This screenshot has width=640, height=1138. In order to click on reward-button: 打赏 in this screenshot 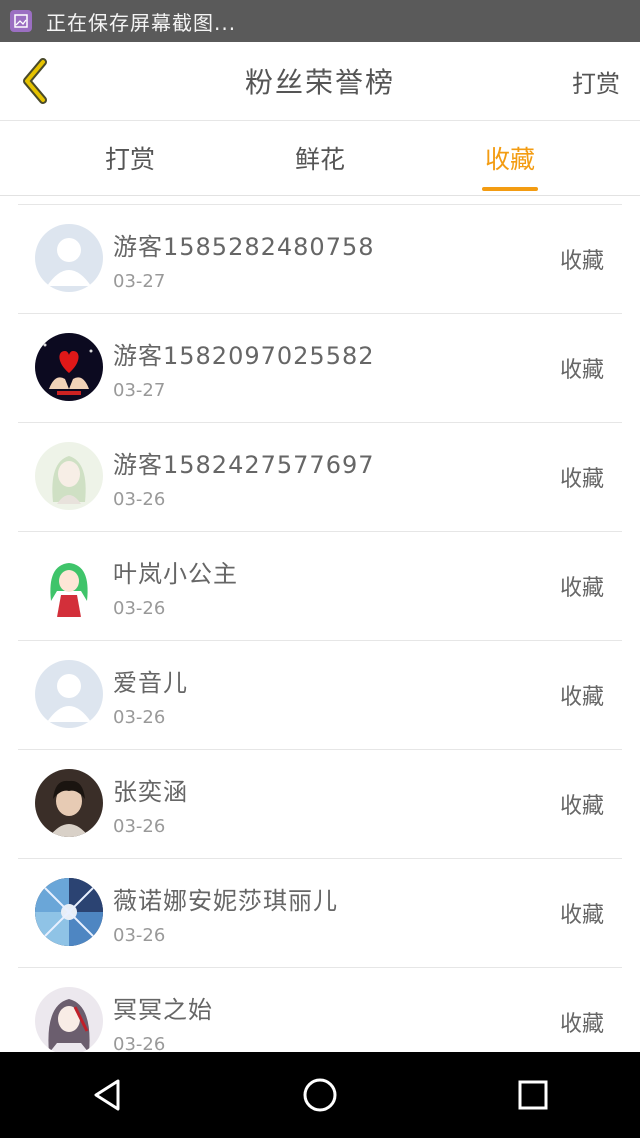, I will do `click(596, 81)`.